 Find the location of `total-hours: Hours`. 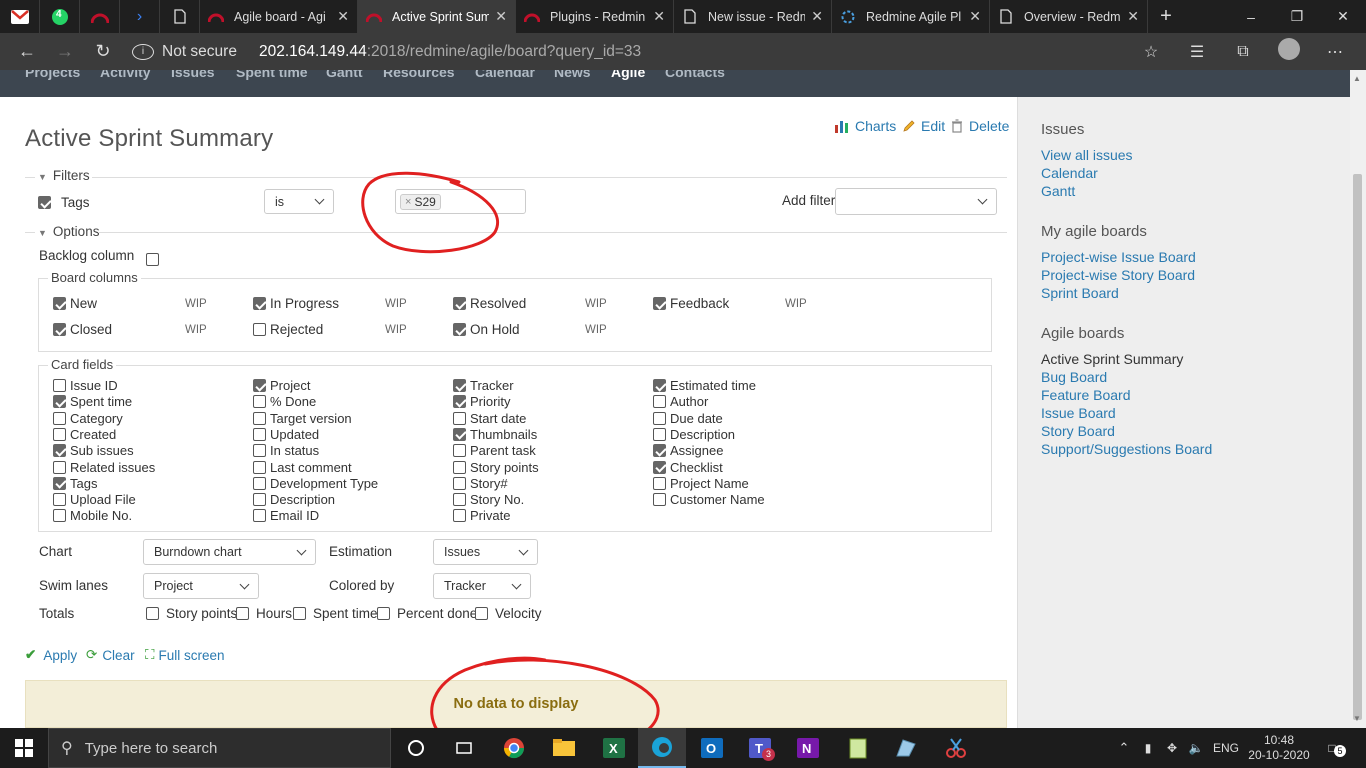

total-hours: Hours is located at coordinates (264, 613).